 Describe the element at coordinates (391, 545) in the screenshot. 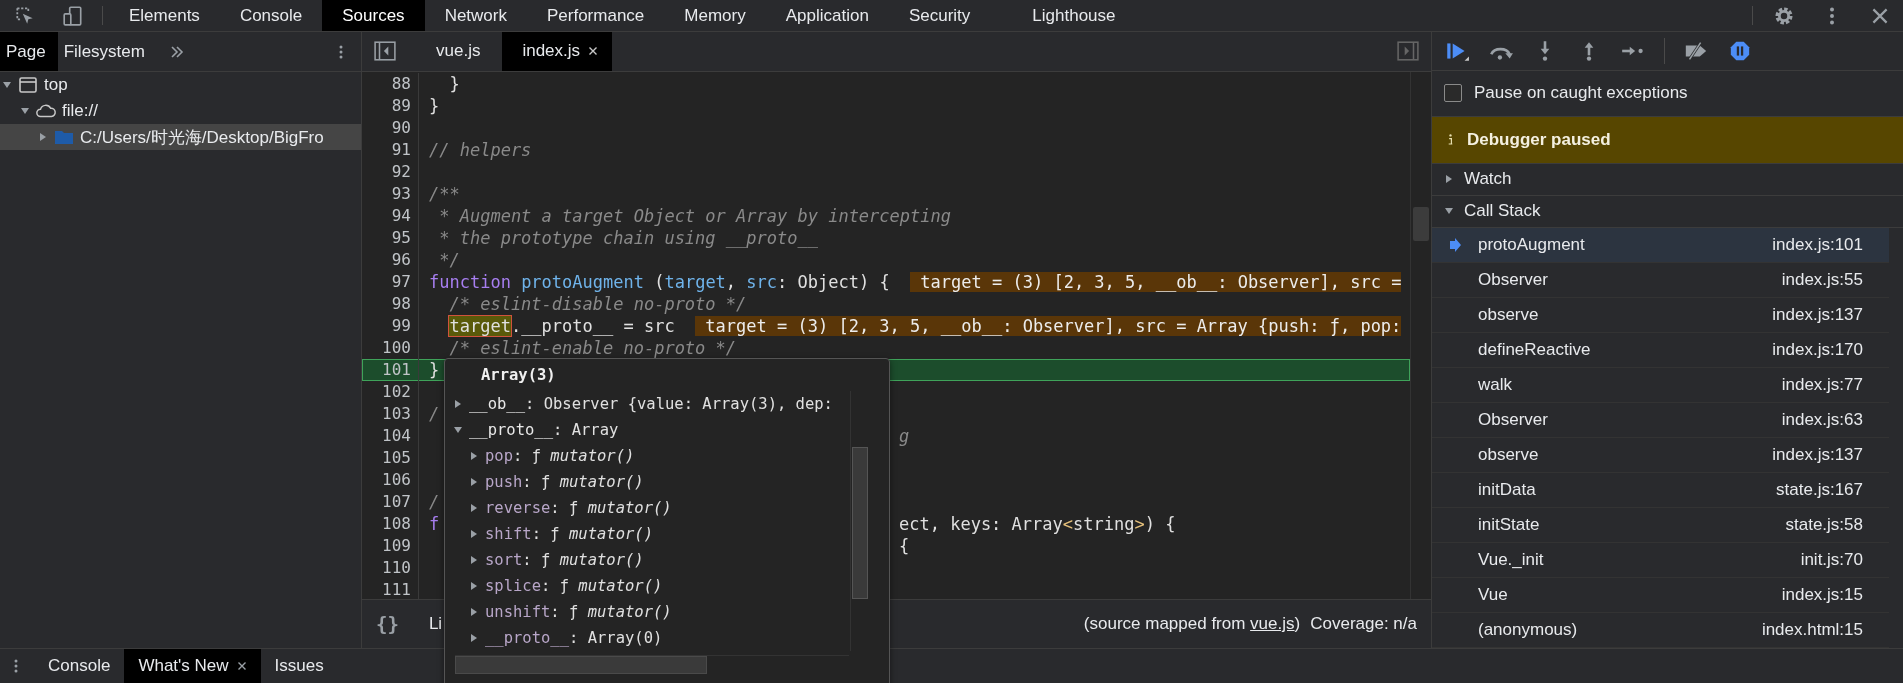

I see `line-number: 109` at that location.